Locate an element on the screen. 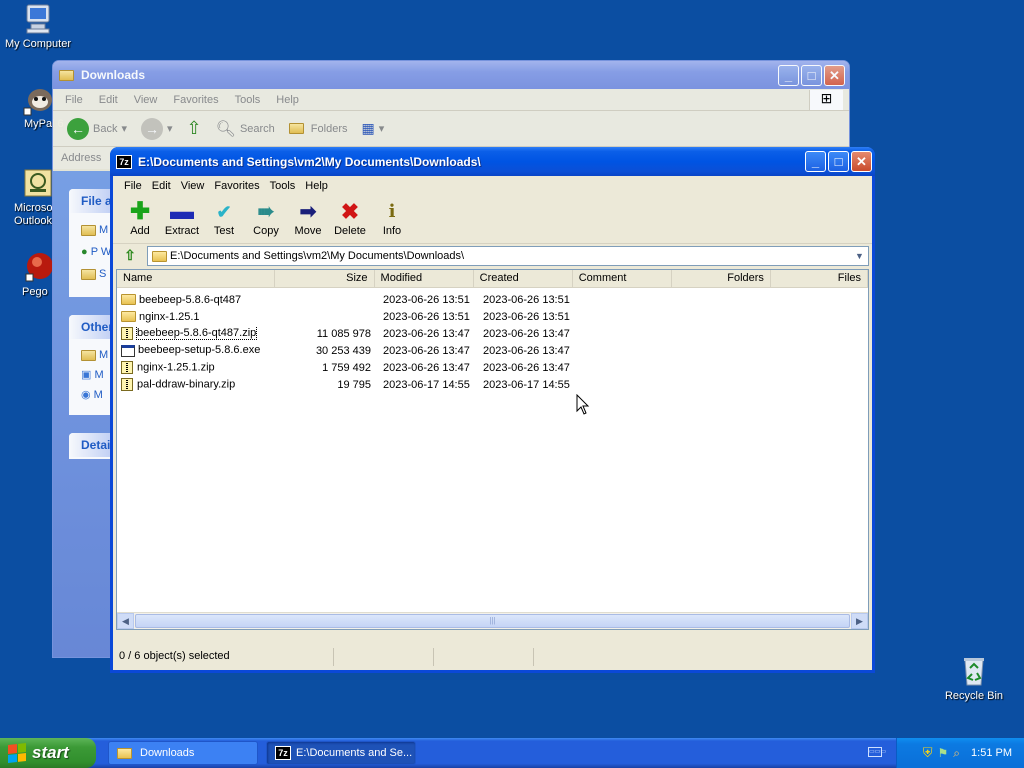  test-label: Test is located at coordinates (224, 231).